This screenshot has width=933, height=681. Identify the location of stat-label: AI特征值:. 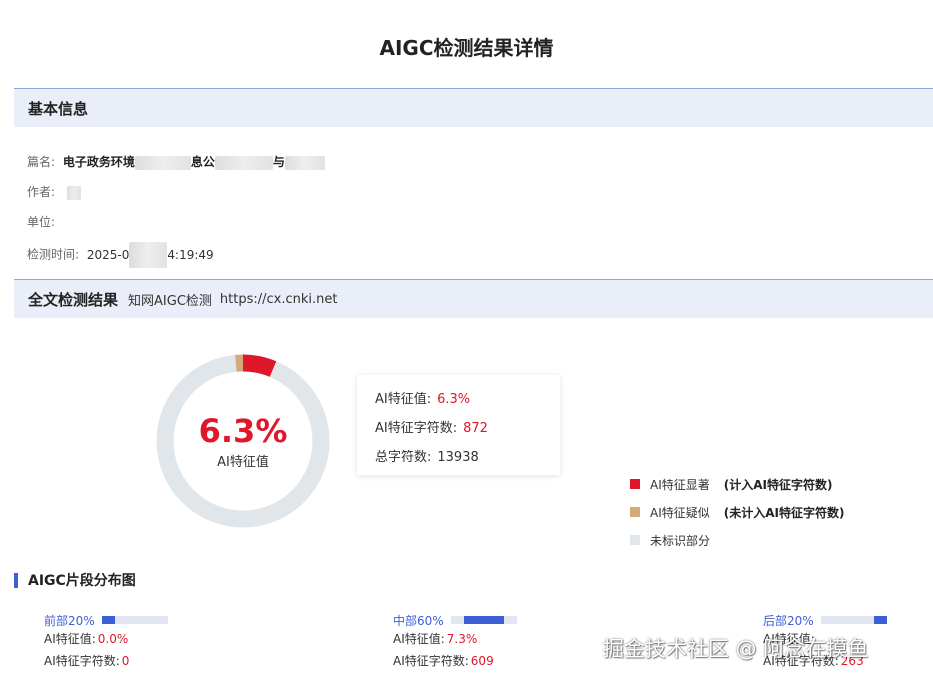
(403, 399).